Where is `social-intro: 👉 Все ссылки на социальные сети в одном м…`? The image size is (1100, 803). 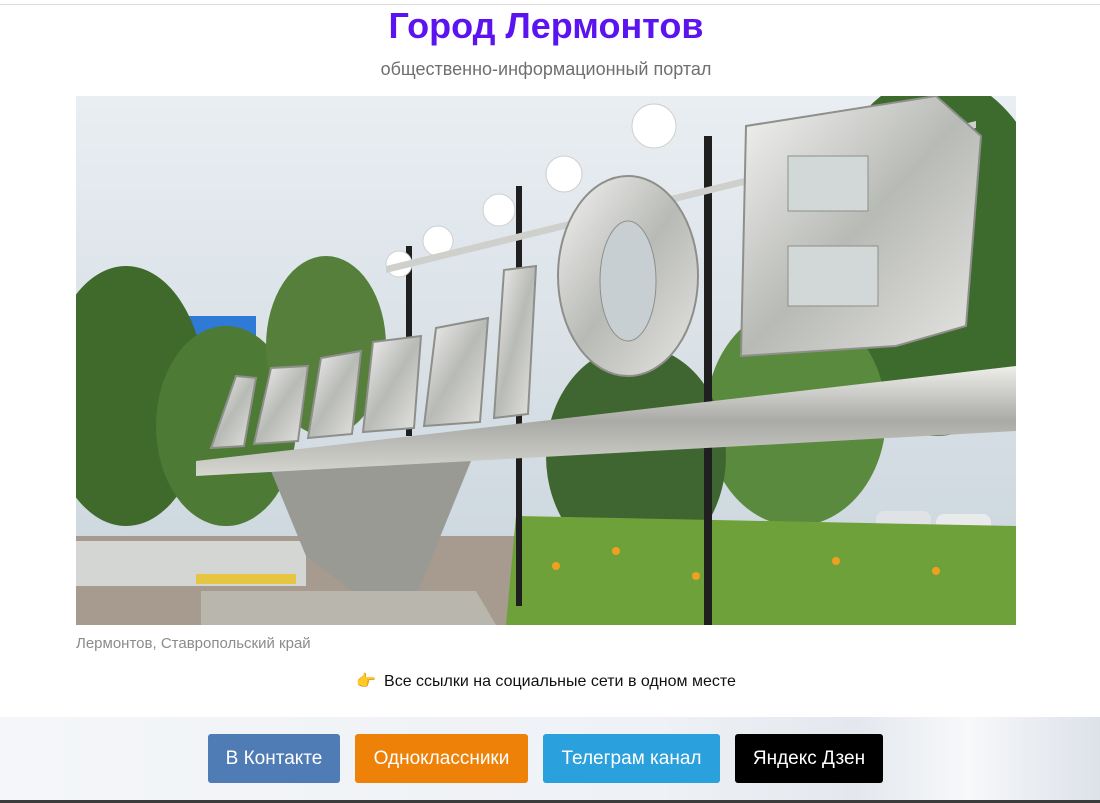
social-intro: 👉 Все ссылки на социальные сети в одном м… is located at coordinates (546, 682).